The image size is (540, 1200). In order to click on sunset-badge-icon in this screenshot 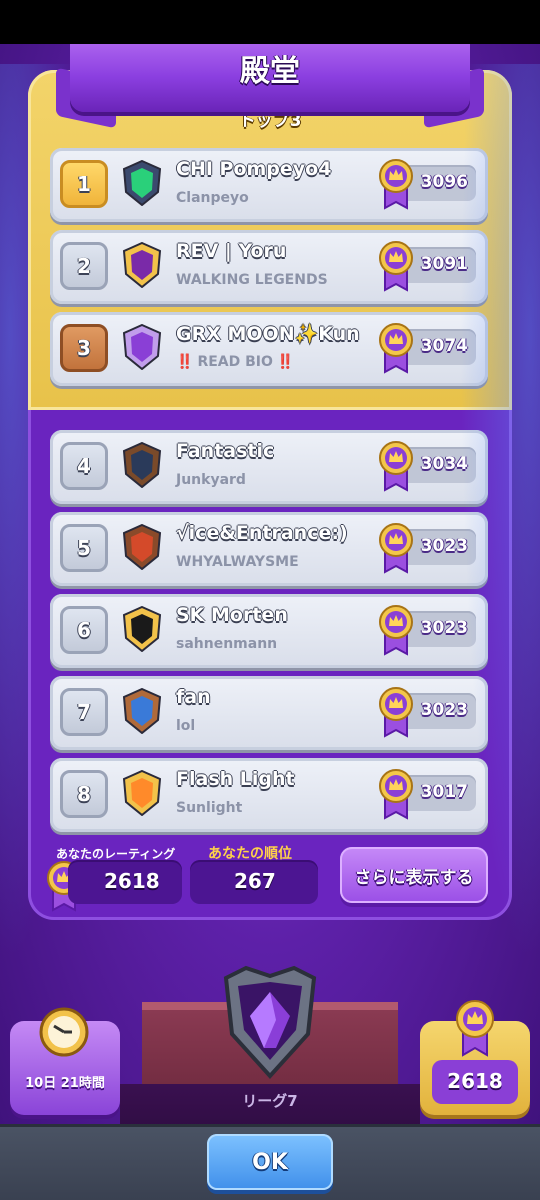, I will do `click(142, 547)`.